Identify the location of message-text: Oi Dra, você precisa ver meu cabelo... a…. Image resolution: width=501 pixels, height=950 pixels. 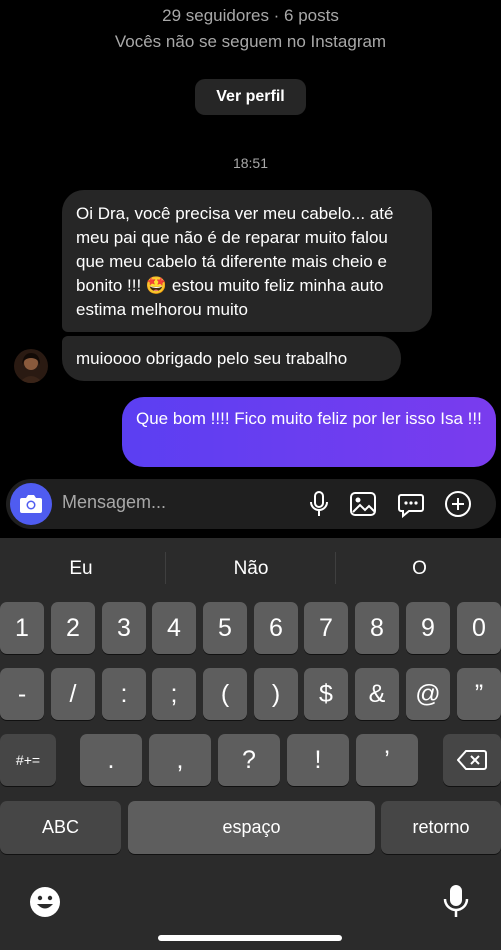
(235, 261).